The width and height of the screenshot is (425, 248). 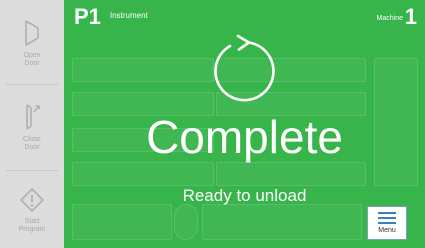 What do you see at coordinates (389, 18) in the screenshot?
I see `machine-label: Machine` at bounding box center [389, 18].